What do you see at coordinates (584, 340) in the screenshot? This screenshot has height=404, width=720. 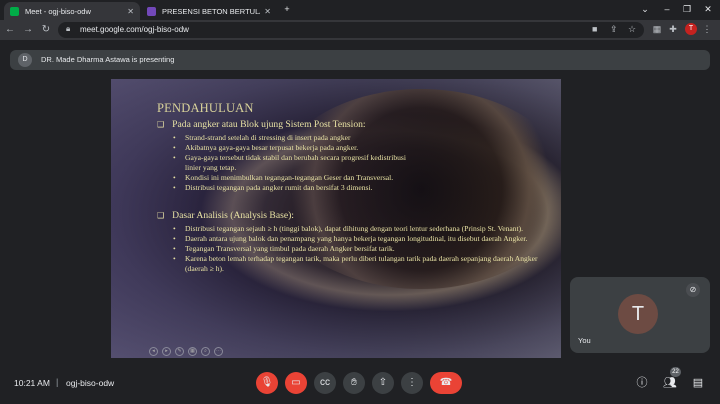 I see `self-name-label: You` at bounding box center [584, 340].